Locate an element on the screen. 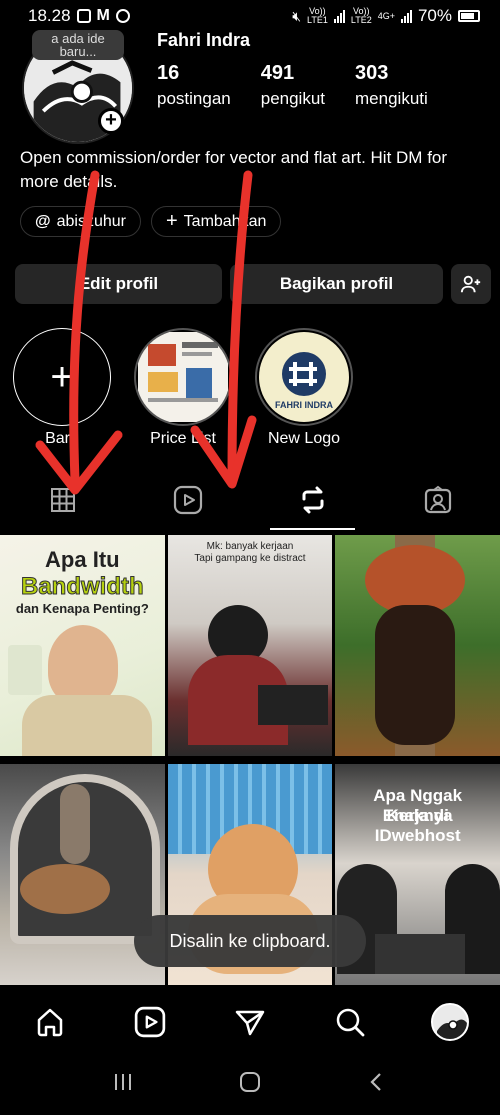  nav-reels is located at coordinates (150, 1022).